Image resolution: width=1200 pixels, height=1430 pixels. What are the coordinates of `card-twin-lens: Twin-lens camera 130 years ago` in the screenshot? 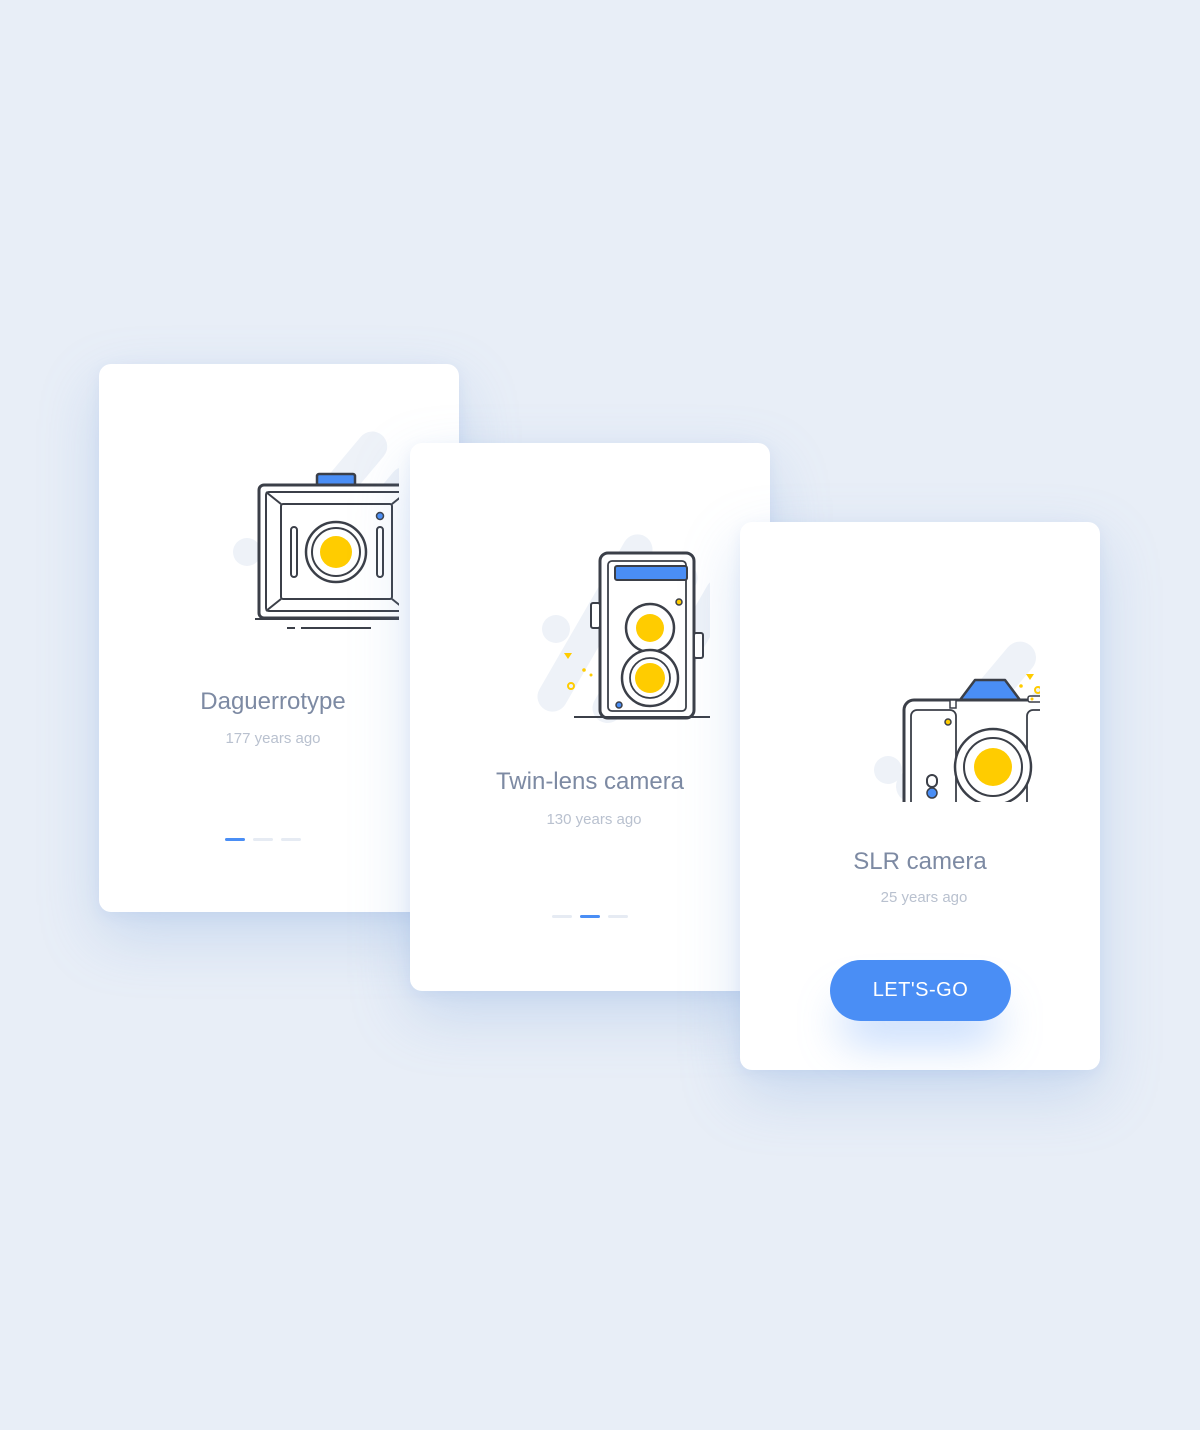 It's located at (590, 717).